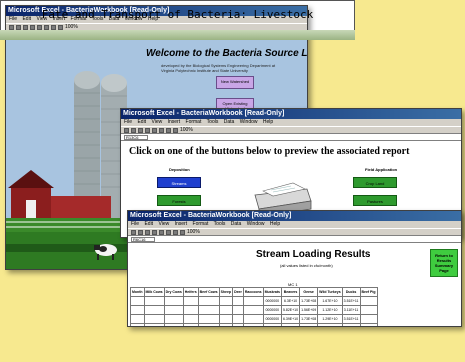 Image resolution: width=465 pixels, height=362 pixels. I want to click on table-cell: 6.3E+10, so click(290, 301).